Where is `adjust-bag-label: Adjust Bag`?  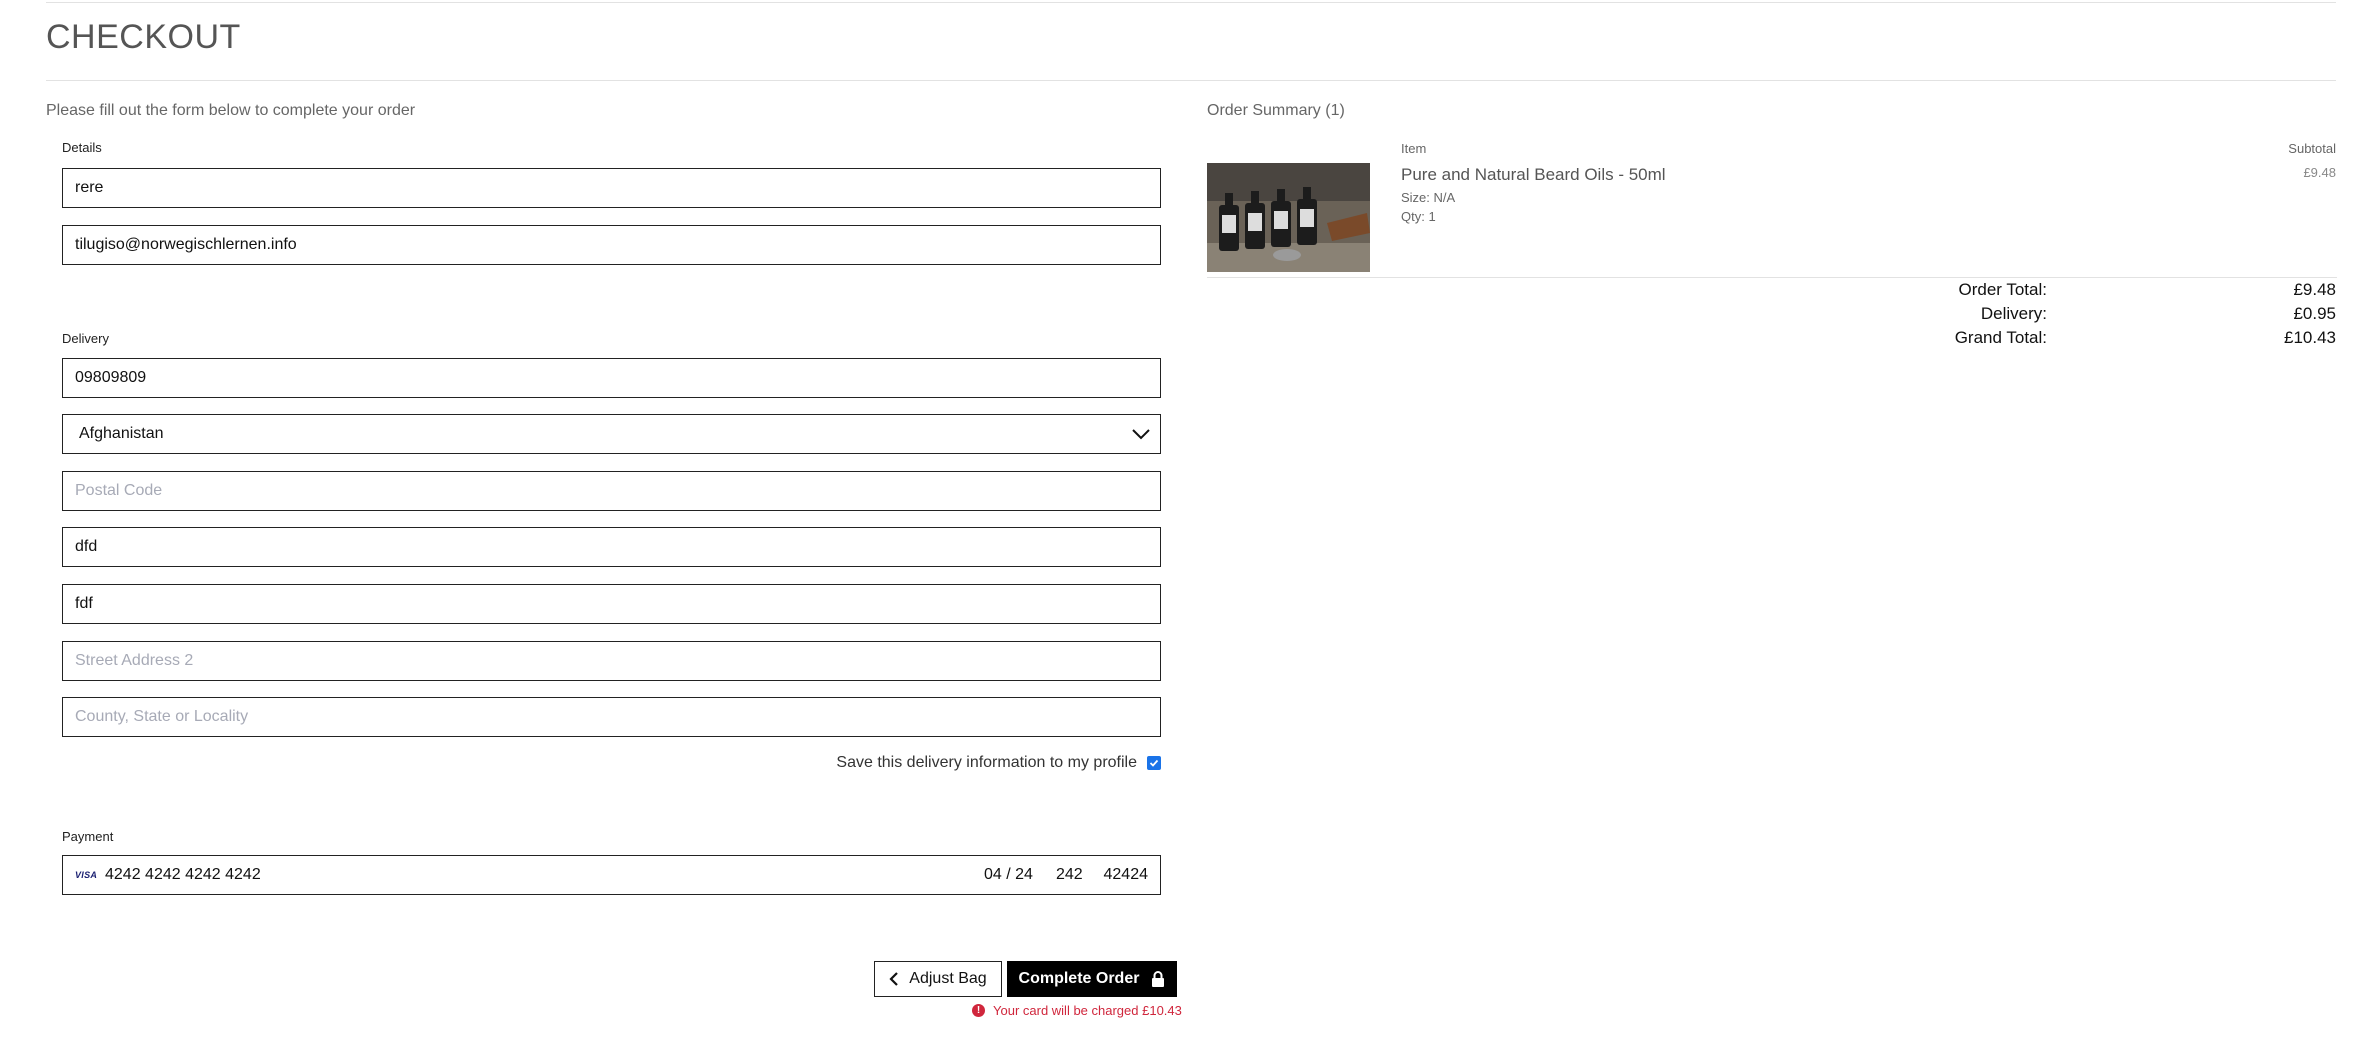
adjust-bag-label: Adjust Bag is located at coordinates (948, 978).